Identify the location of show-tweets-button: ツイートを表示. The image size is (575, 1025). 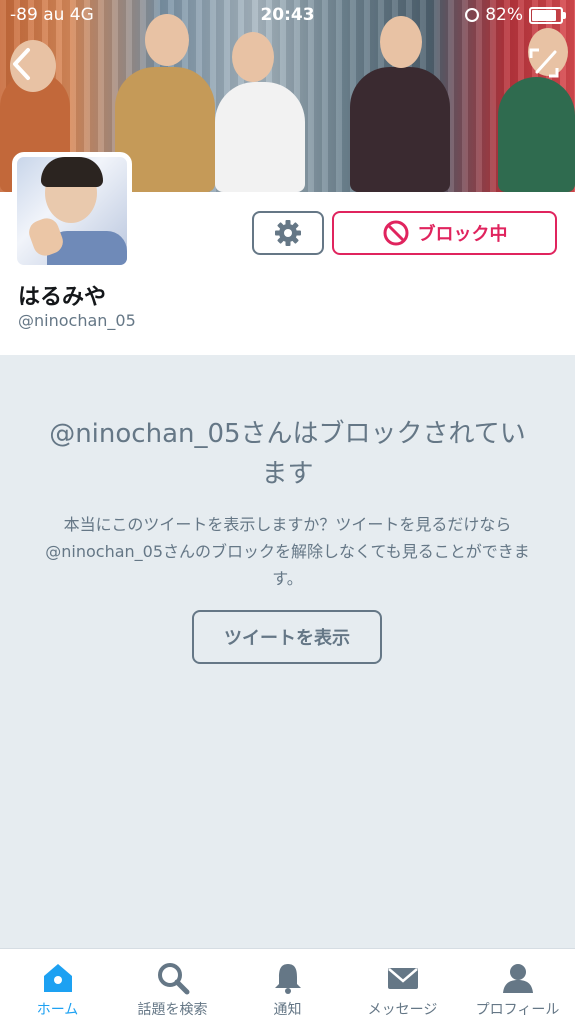
(287, 637).